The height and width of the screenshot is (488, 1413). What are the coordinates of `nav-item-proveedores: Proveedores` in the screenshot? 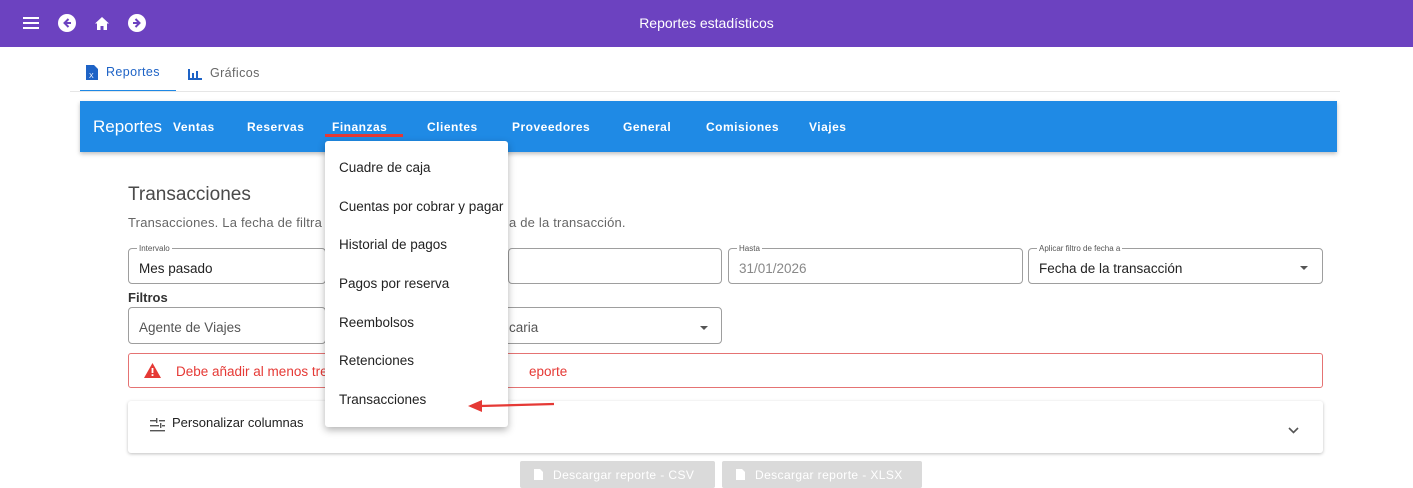 It's located at (551, 127).